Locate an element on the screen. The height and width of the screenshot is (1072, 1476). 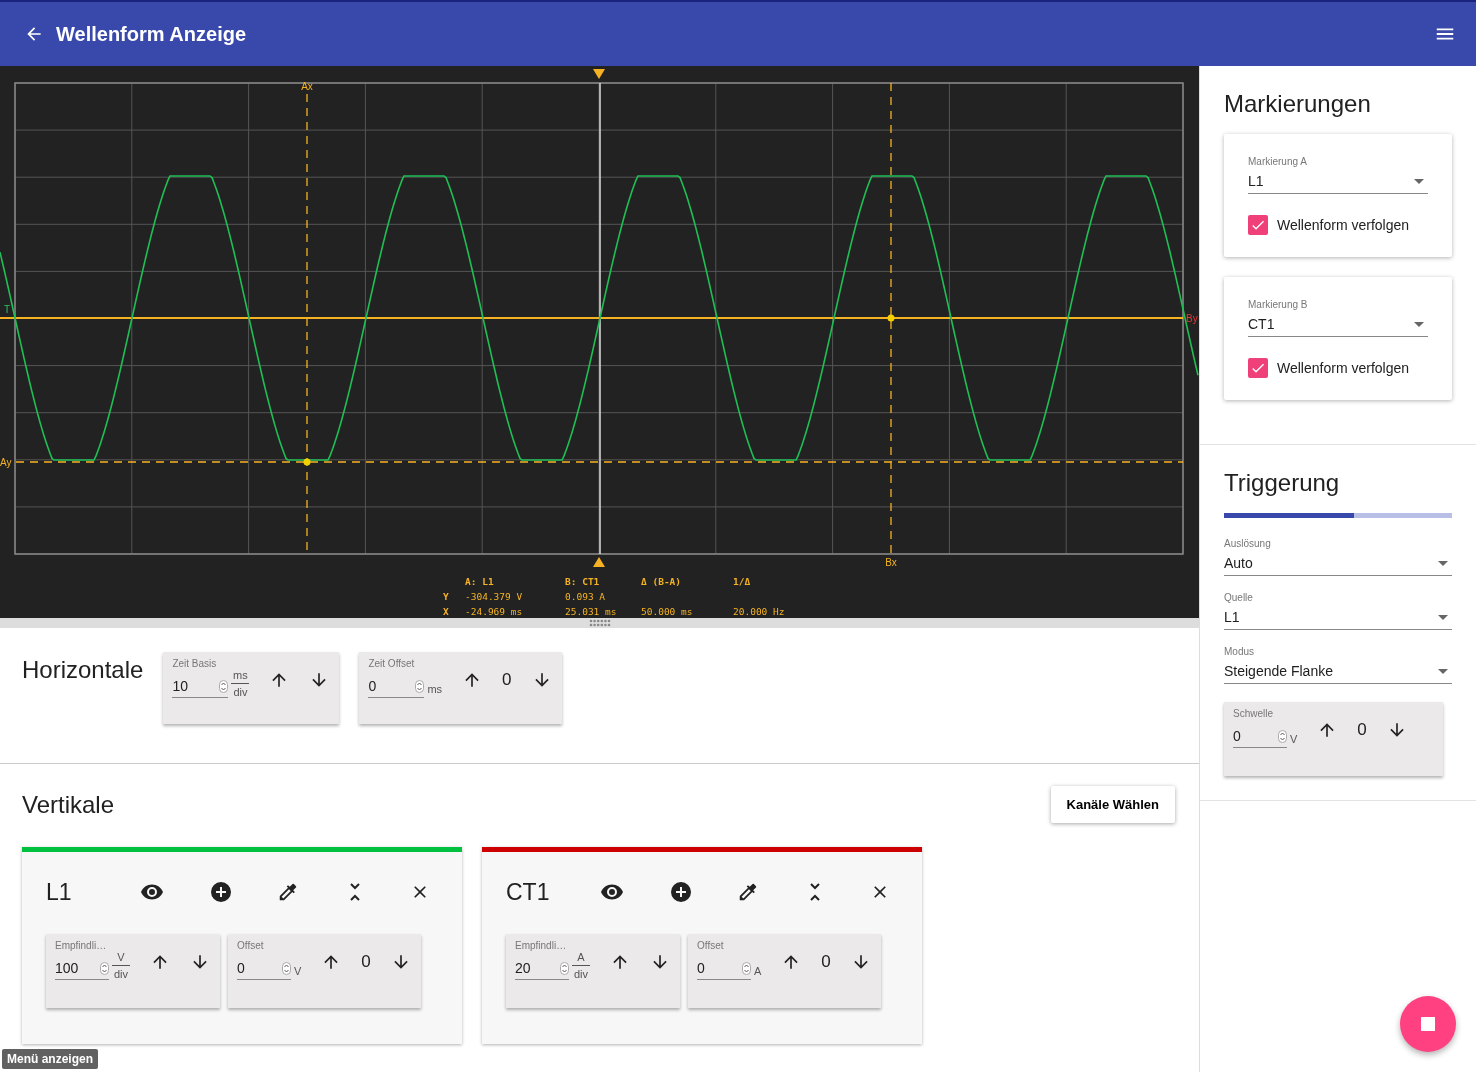
select-field: Auslösung Auto is located at coordinates (1338, 557).